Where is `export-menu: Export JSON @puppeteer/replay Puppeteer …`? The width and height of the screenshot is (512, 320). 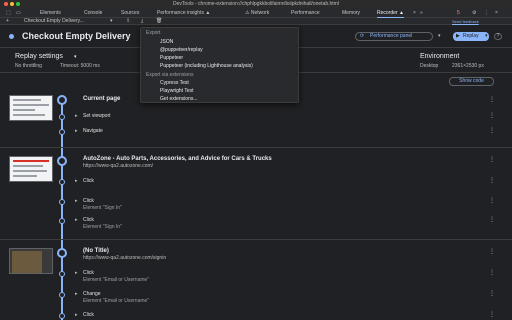 export-menu: Export JSON @puppeteer/replay Puppeteer … is located at coordinates (219, 65).